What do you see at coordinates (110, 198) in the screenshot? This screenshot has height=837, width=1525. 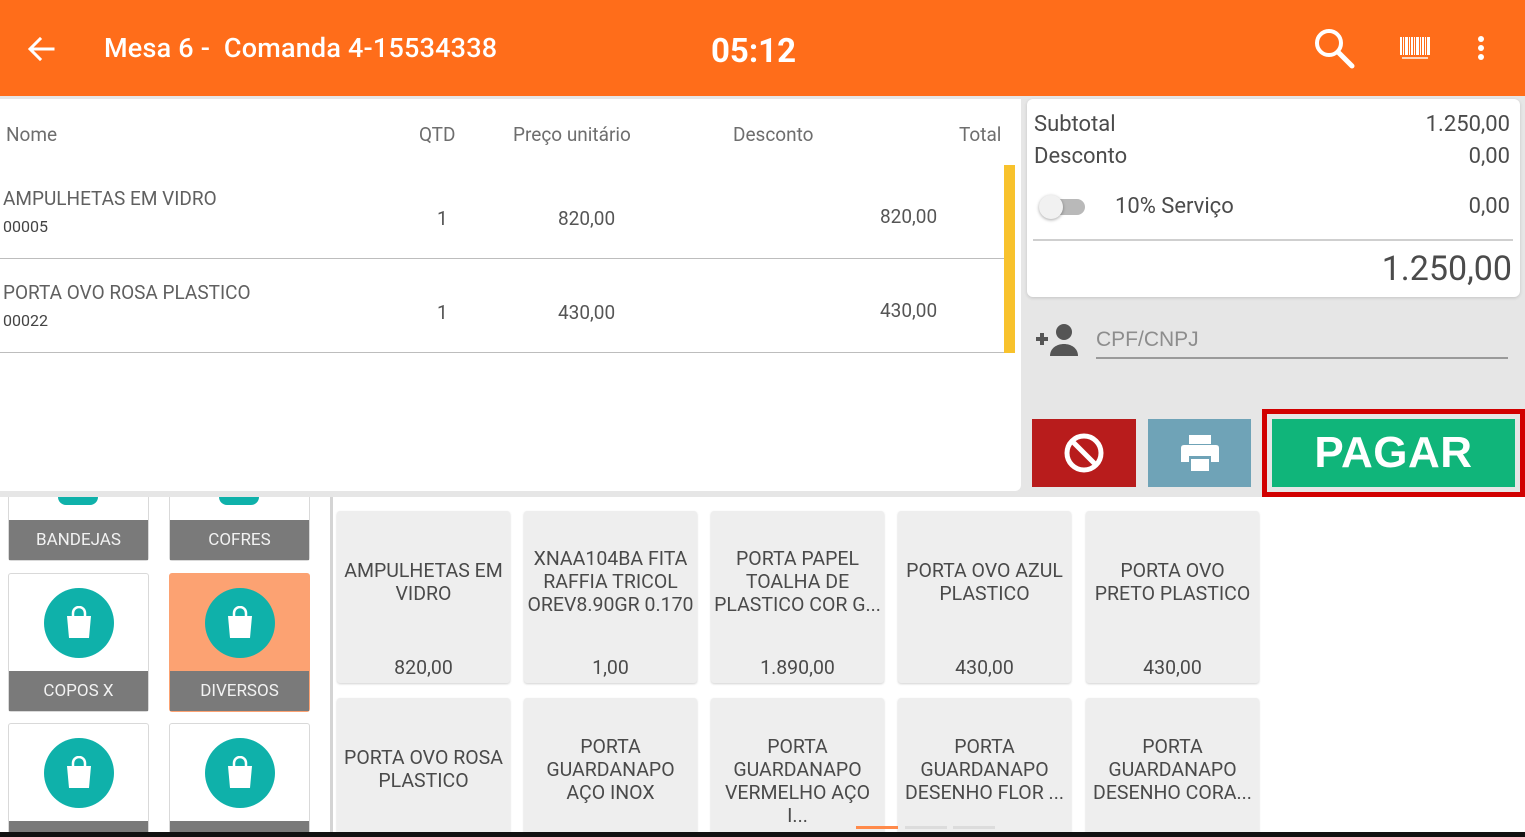 I see `item-name: AMPULHETAS EM VIDRO` at bounding box center [110, 198].